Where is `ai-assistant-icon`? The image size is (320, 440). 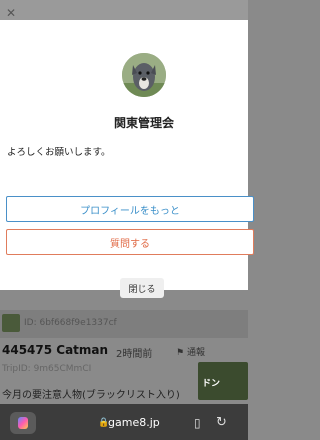 ai-assistant-icon is located at coordinates (23, 423).